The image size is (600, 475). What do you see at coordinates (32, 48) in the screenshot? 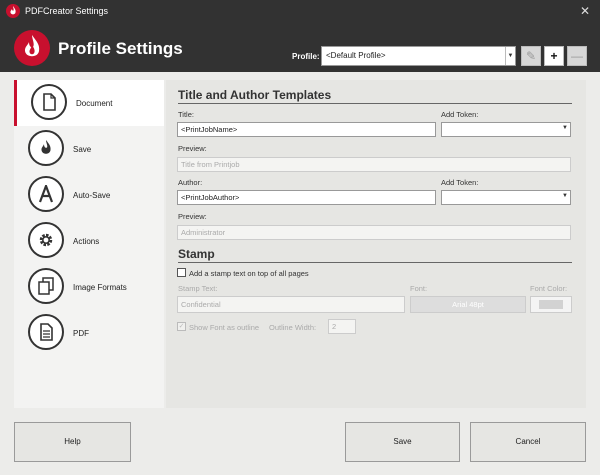
I see `pdfcreator-flame-logo` at bounding box center [32, 48].